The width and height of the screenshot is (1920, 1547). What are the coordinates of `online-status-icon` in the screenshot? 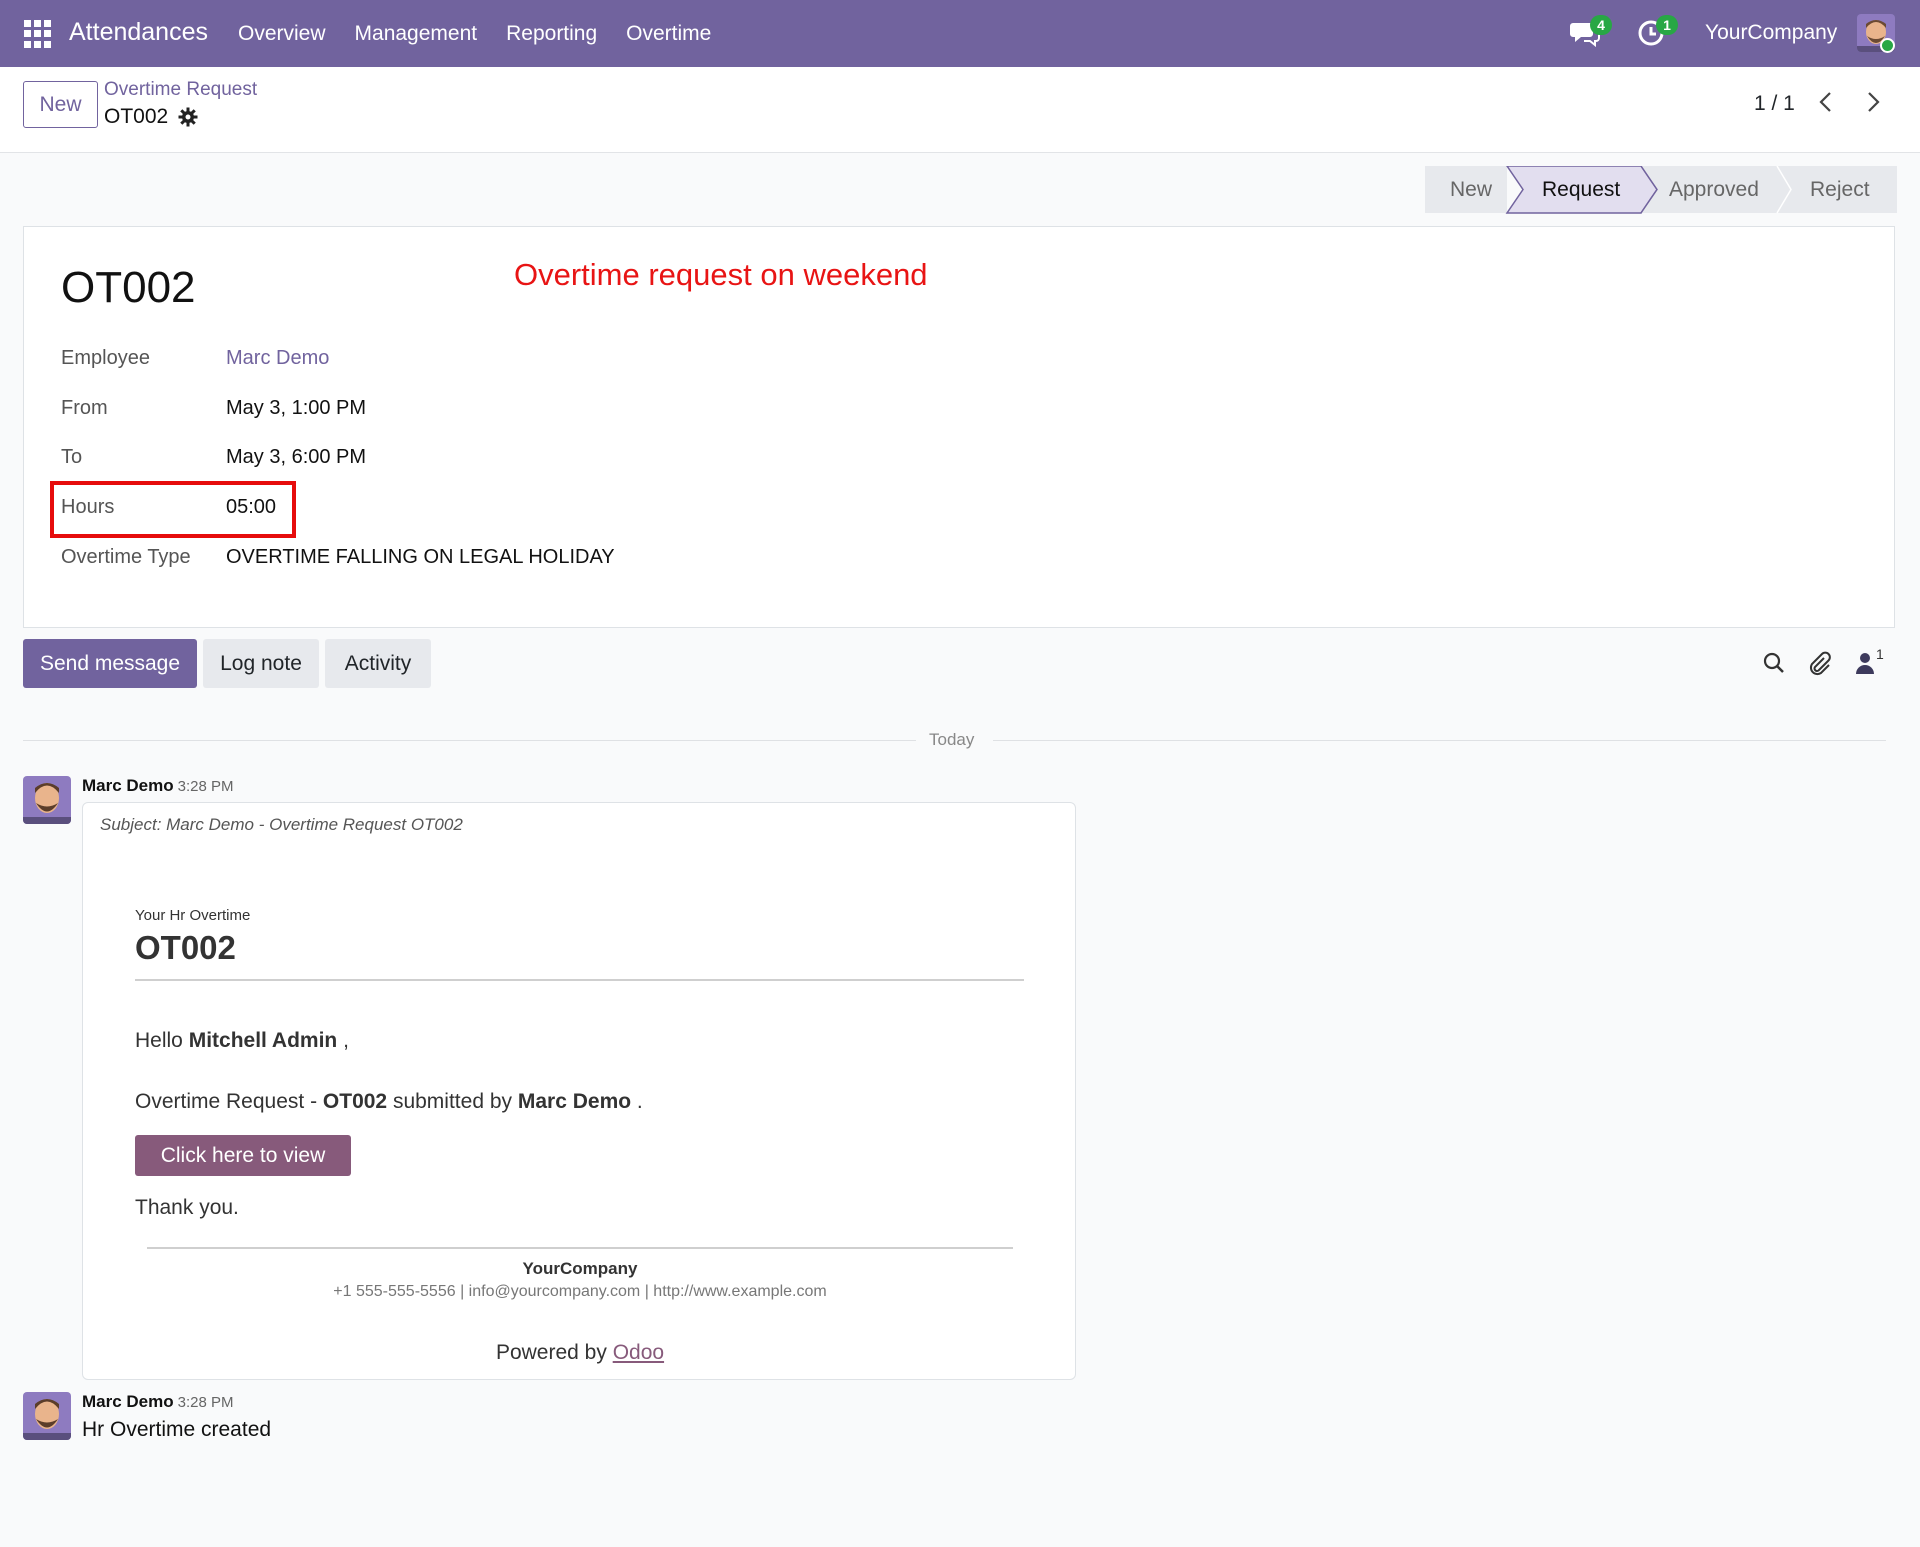 It's located at (1887, 45).